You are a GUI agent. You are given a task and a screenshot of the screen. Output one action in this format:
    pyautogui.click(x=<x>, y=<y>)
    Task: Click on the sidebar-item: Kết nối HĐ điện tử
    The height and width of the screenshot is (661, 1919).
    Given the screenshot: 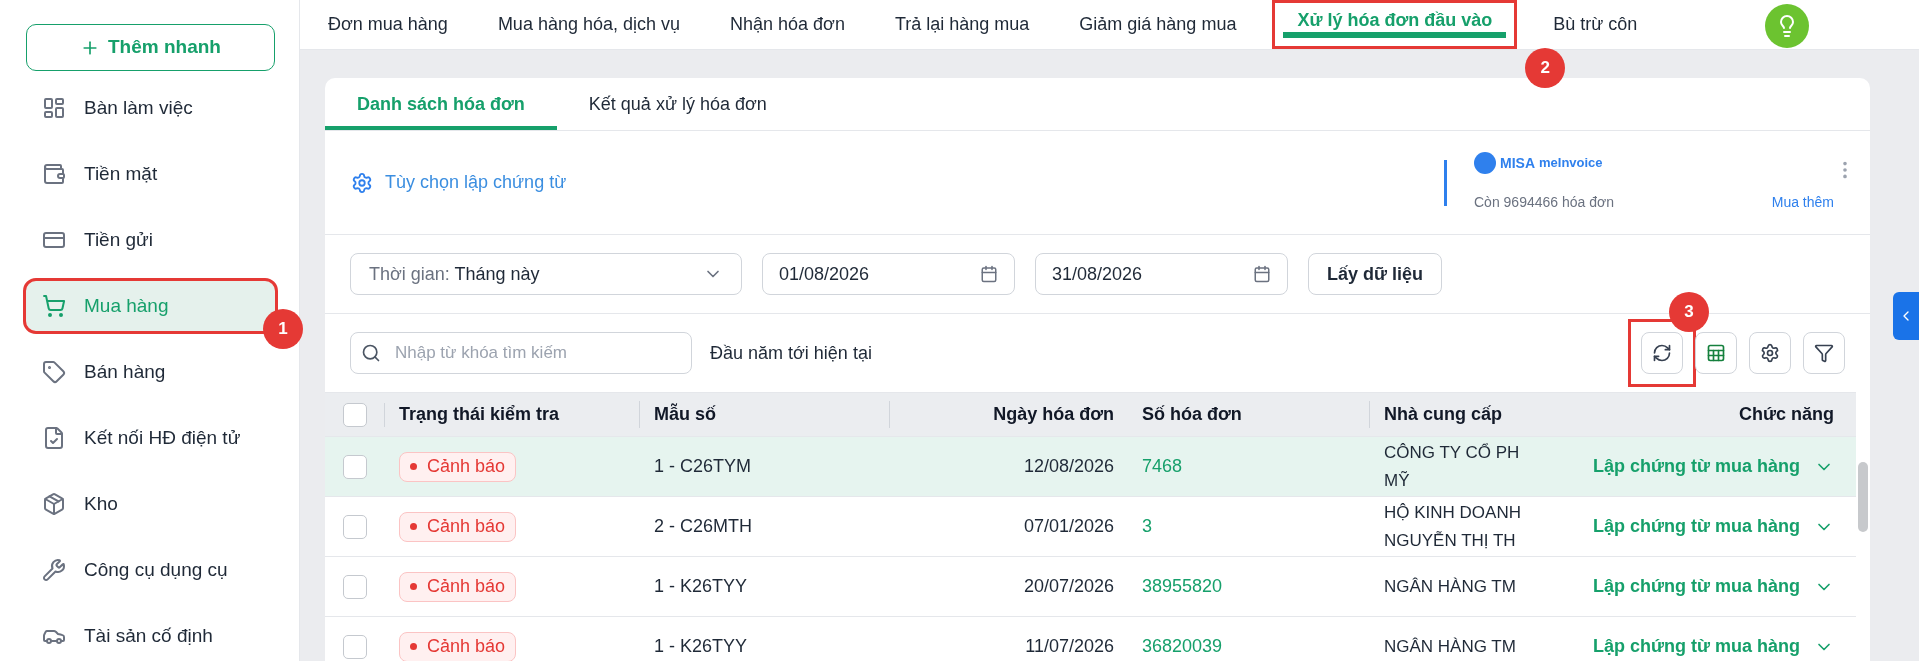 What is the action you would take?
    pyautogui.click(x=150, y=438)
    